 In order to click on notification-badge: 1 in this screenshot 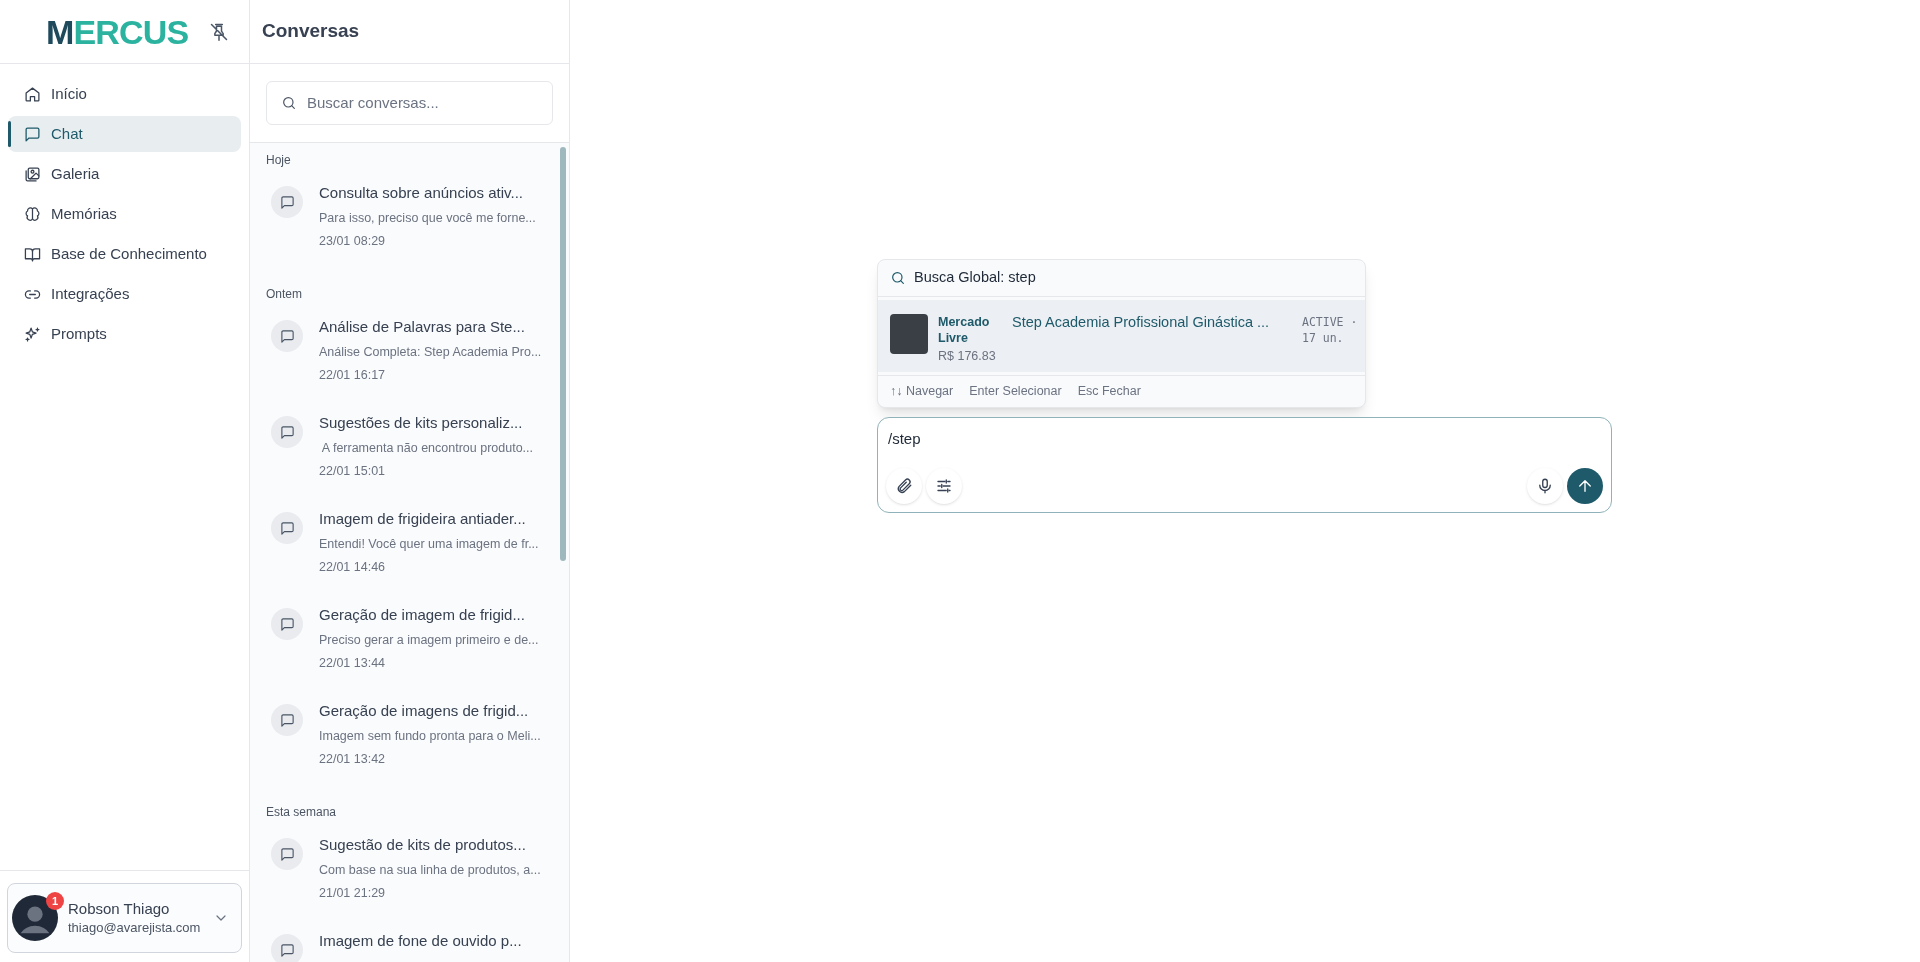, I will do `click(55, 901)`.